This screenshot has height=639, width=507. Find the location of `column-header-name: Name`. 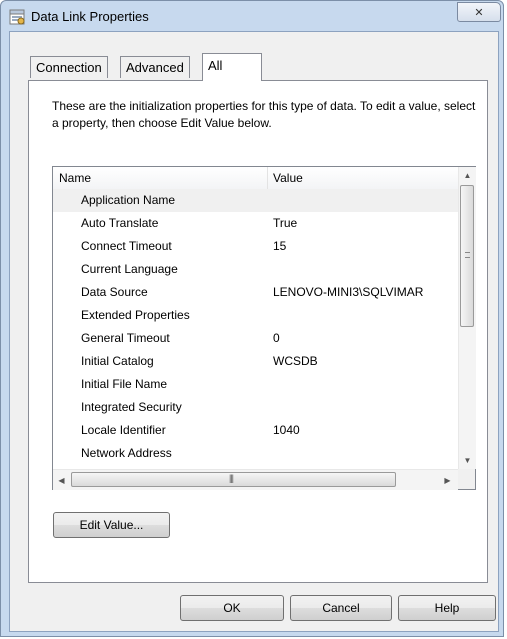

column-header-name: Name is located at coordinates (75, 178).